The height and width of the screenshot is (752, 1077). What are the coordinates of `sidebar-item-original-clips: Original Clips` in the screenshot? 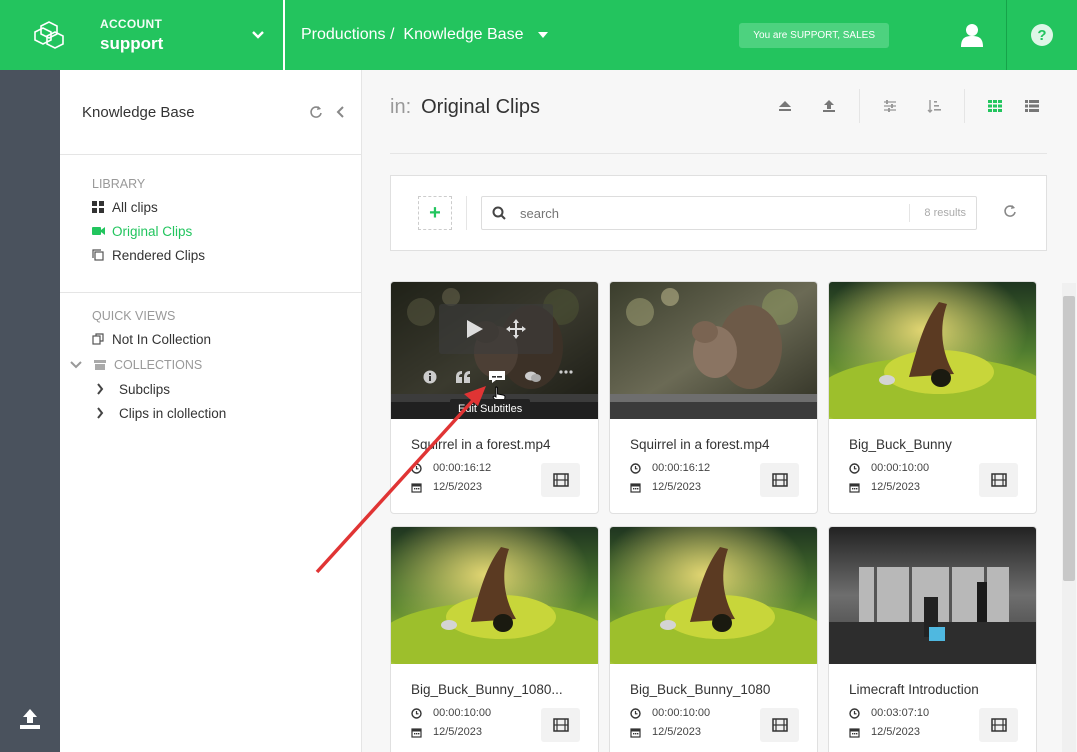 It's located at (226, 231).